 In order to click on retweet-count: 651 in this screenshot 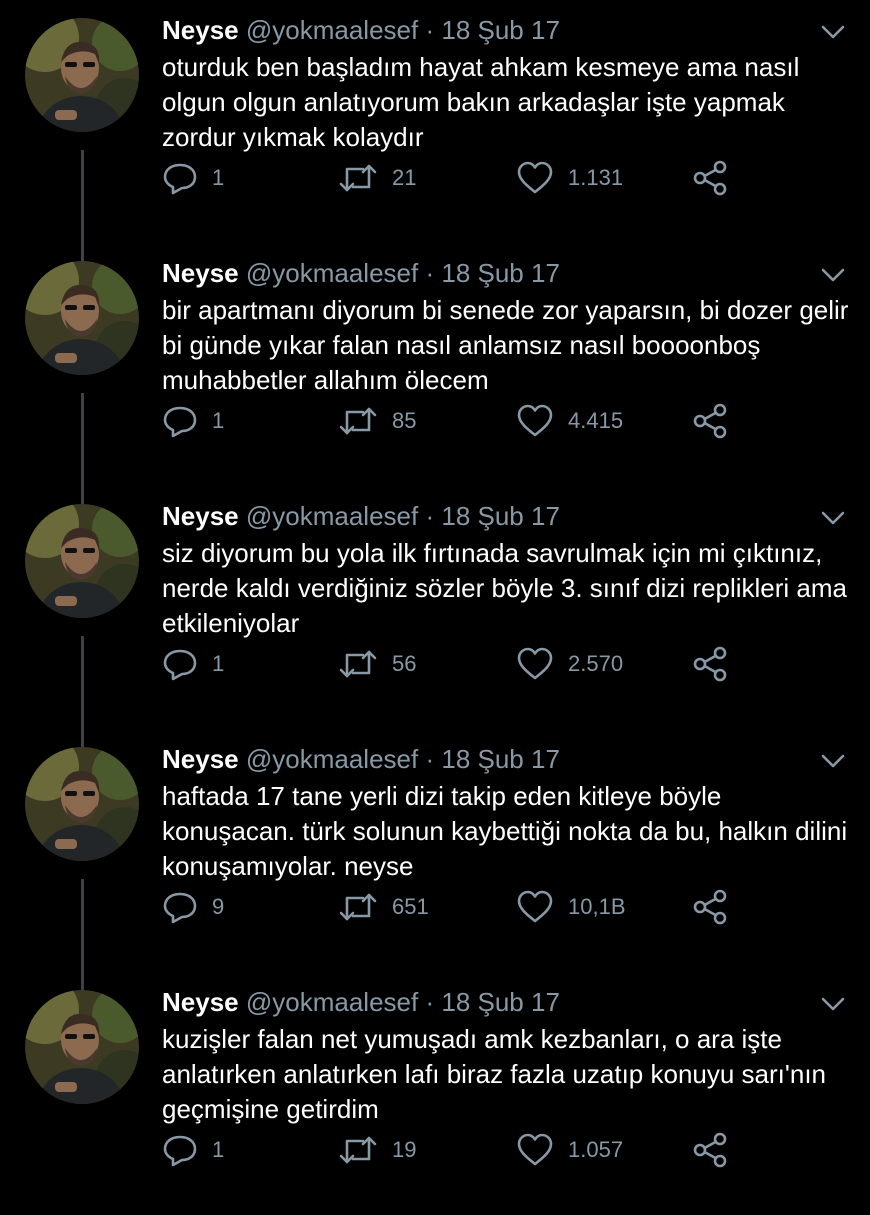, I will do `click(410, 906)`.